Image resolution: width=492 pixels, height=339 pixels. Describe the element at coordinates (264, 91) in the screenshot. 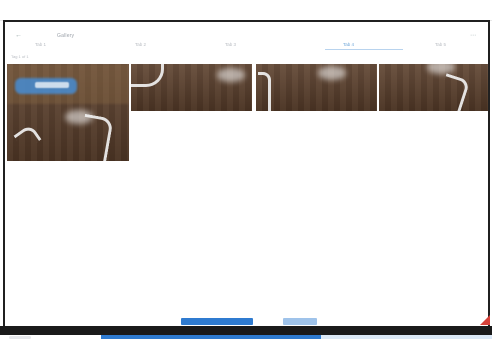

I see `photo-cable` at that location.